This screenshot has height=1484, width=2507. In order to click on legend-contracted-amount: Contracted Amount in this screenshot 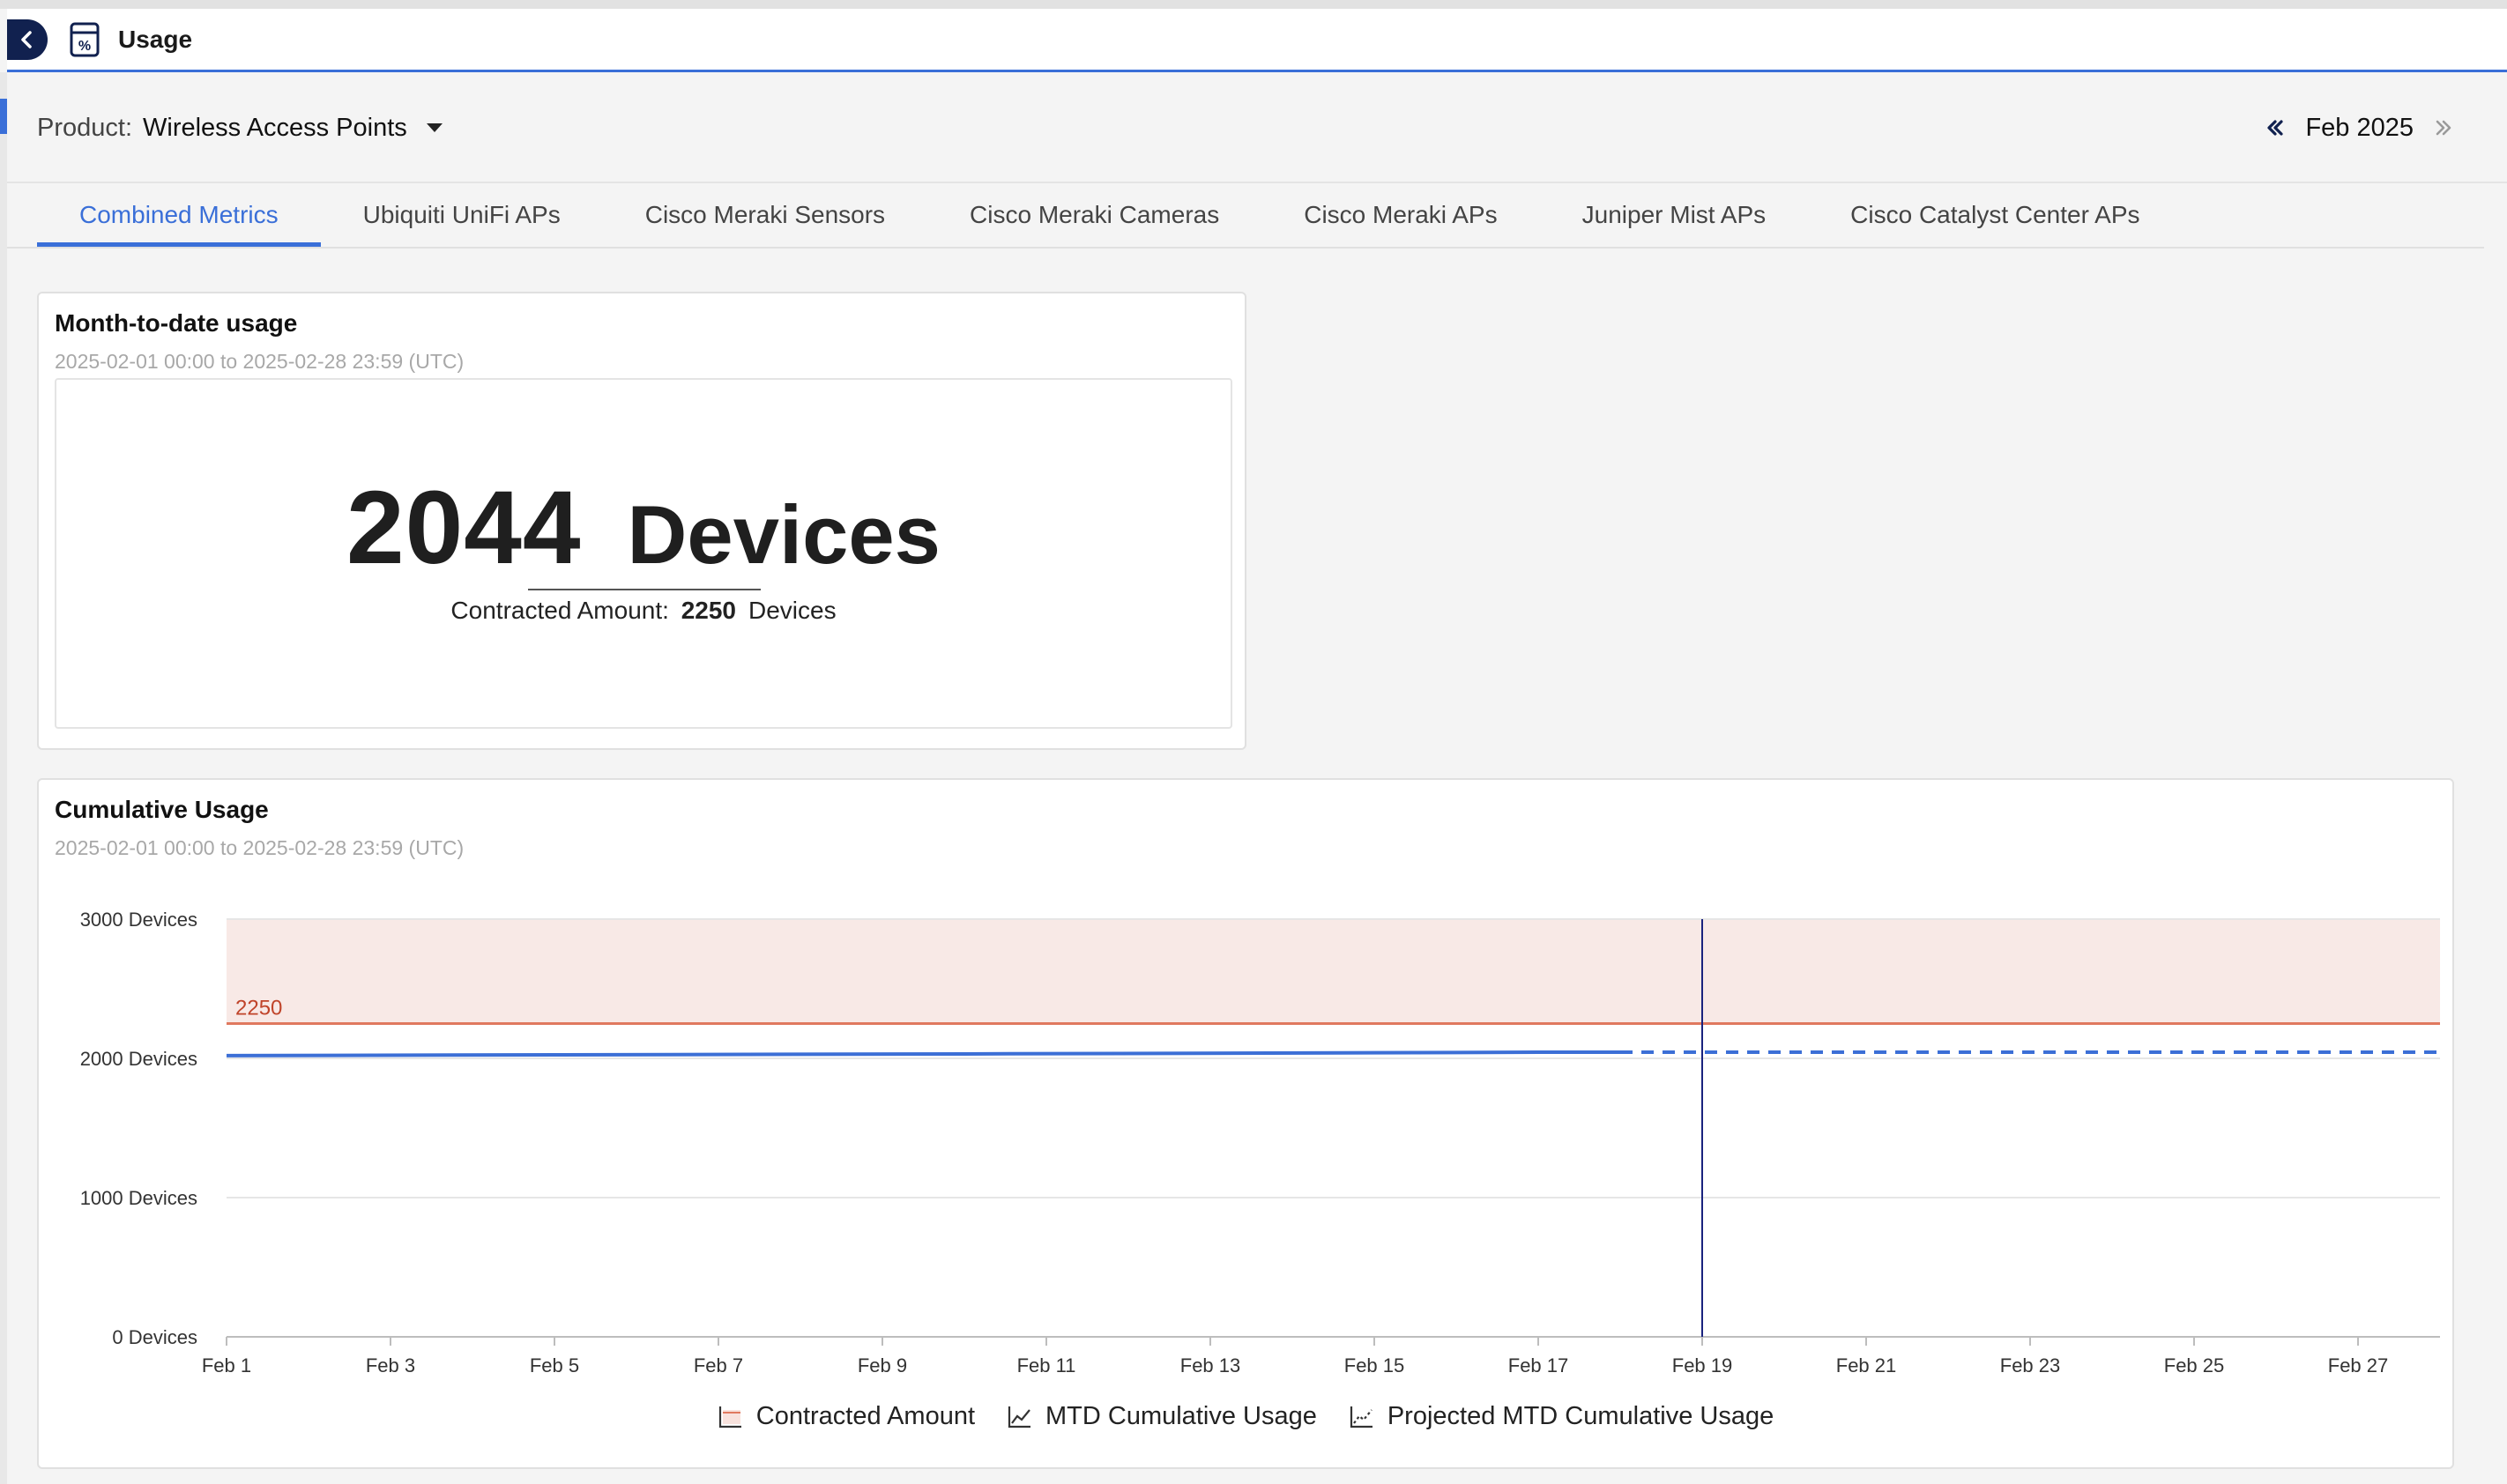, I will do `click(846, 1416)`.